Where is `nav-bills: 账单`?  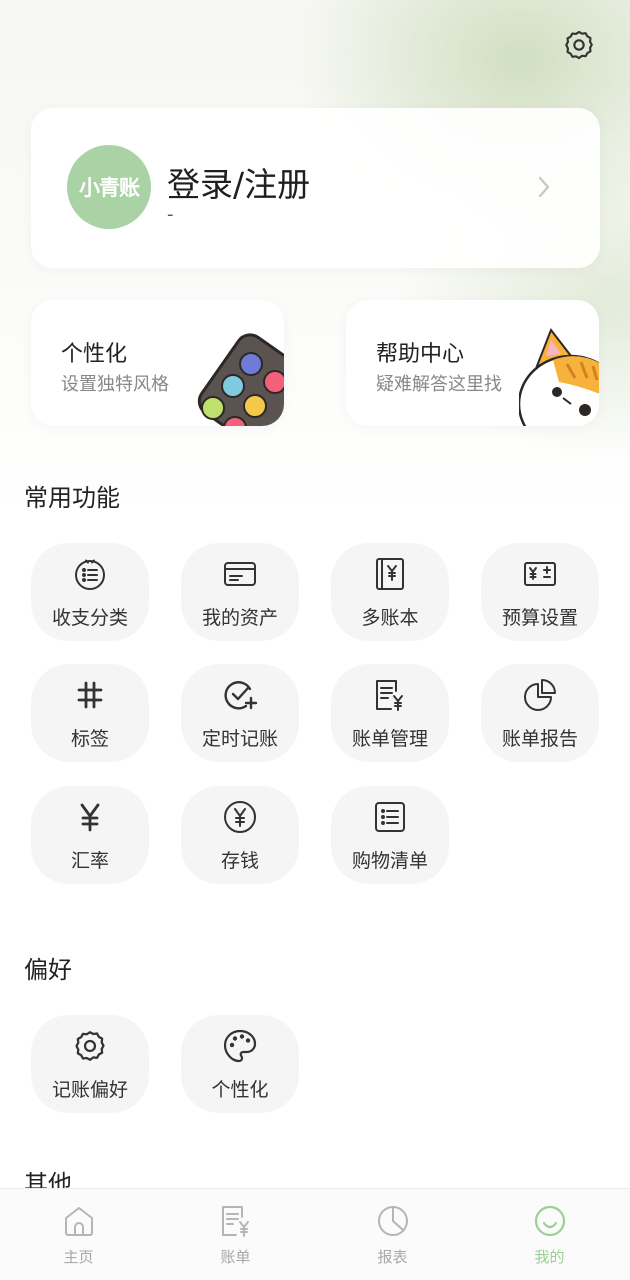
nav-bills: 账单 is located at coordinates (235, 1234).